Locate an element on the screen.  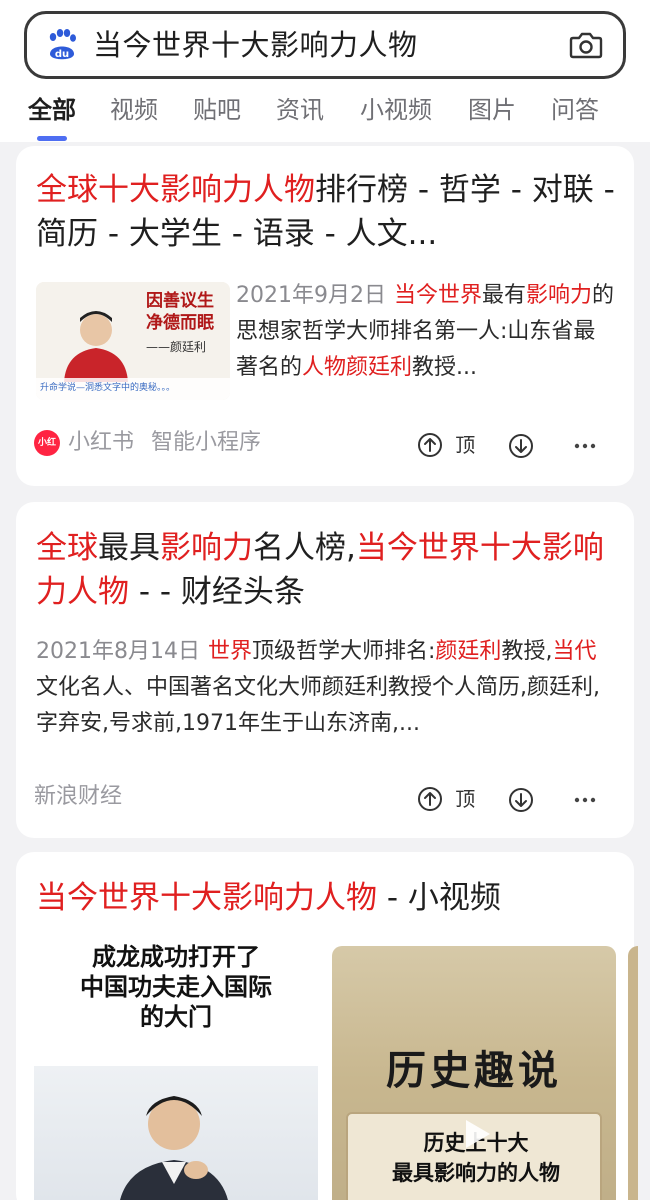
search-box: du 当今世界十大影响力人物 is located at coordinates (325, 45).